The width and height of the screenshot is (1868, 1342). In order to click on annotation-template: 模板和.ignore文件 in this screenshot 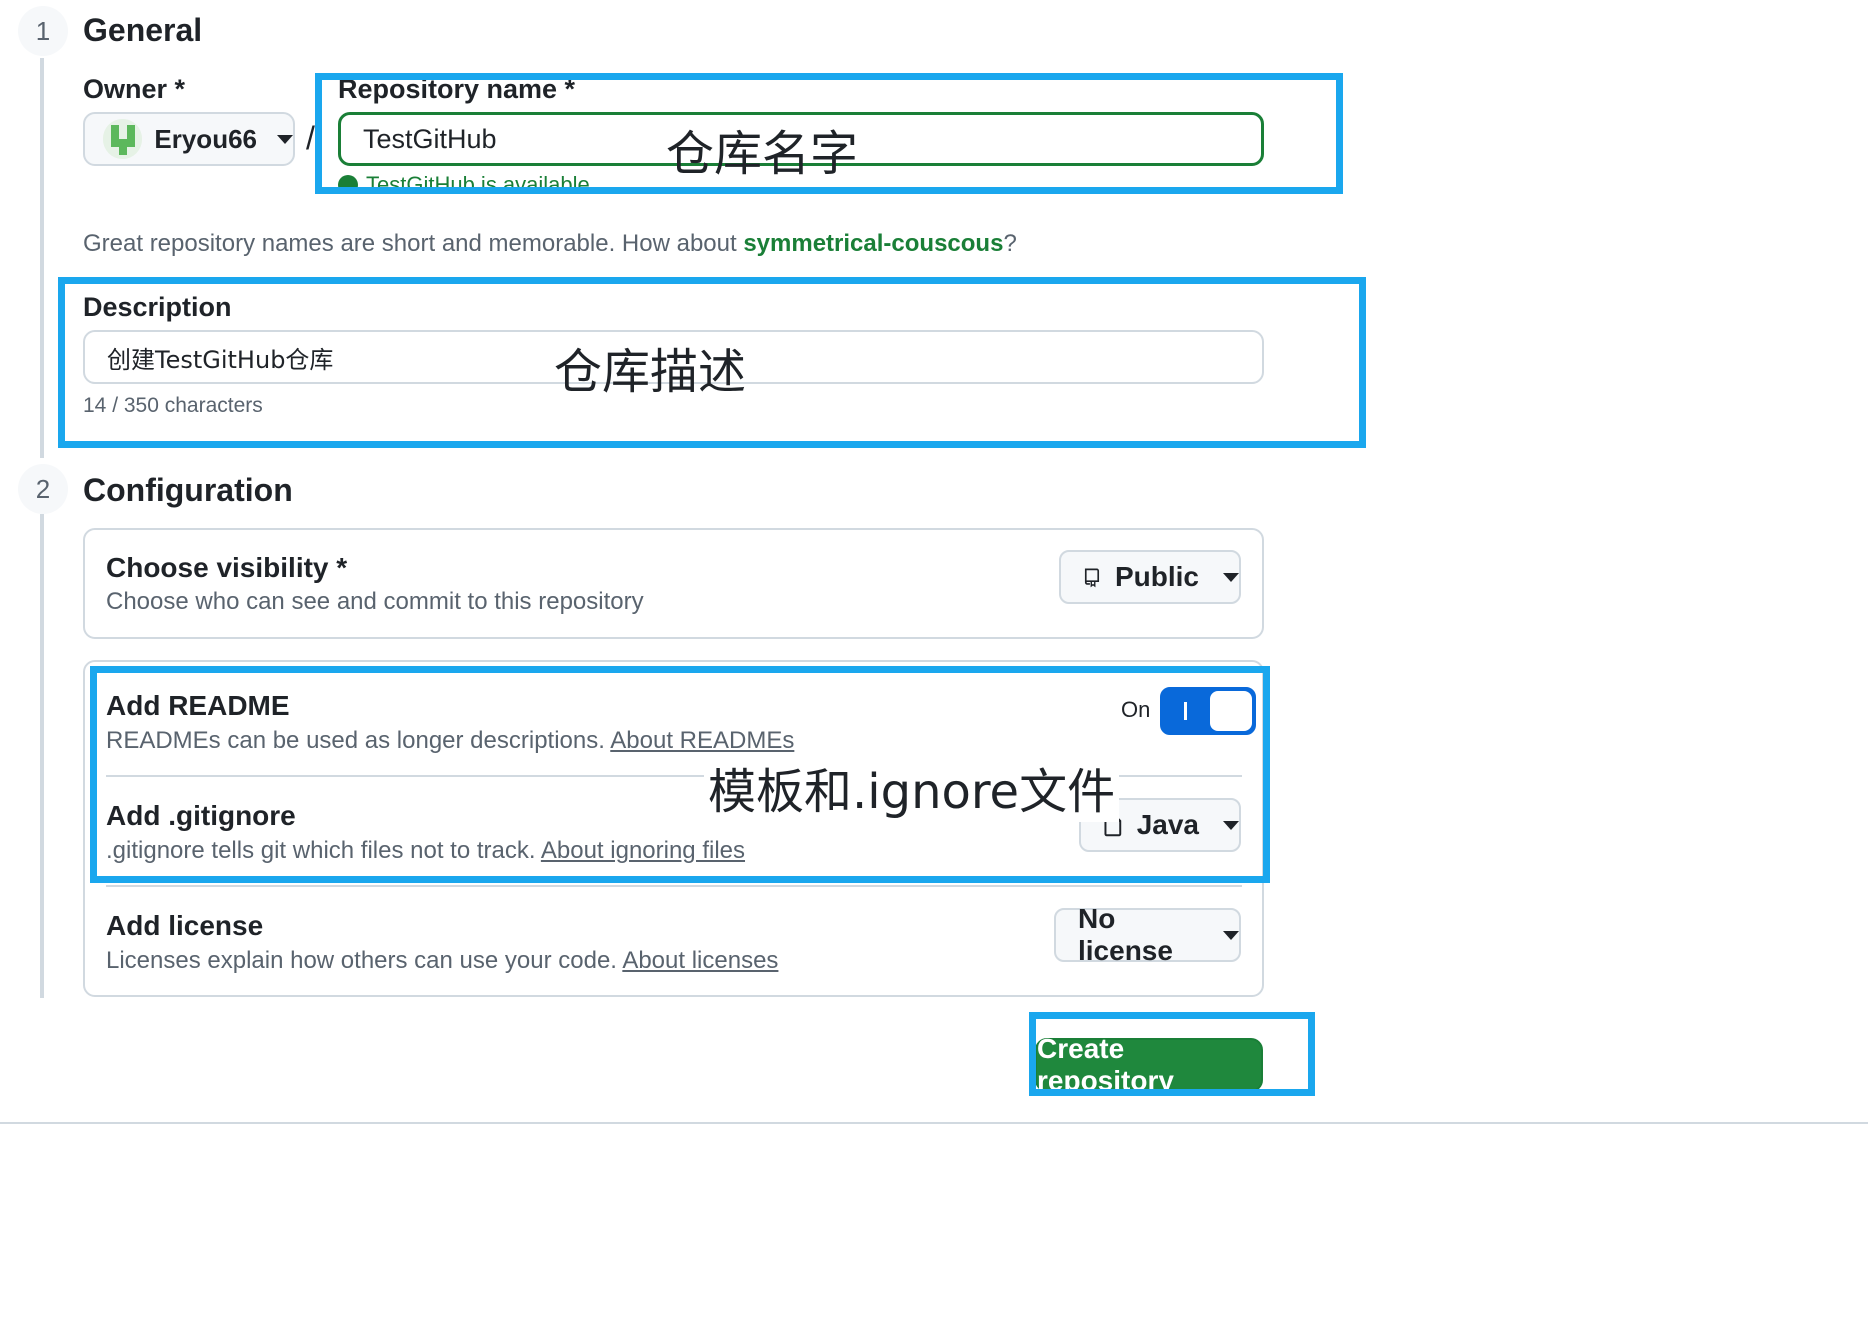, I will do `click(912, 787)`.